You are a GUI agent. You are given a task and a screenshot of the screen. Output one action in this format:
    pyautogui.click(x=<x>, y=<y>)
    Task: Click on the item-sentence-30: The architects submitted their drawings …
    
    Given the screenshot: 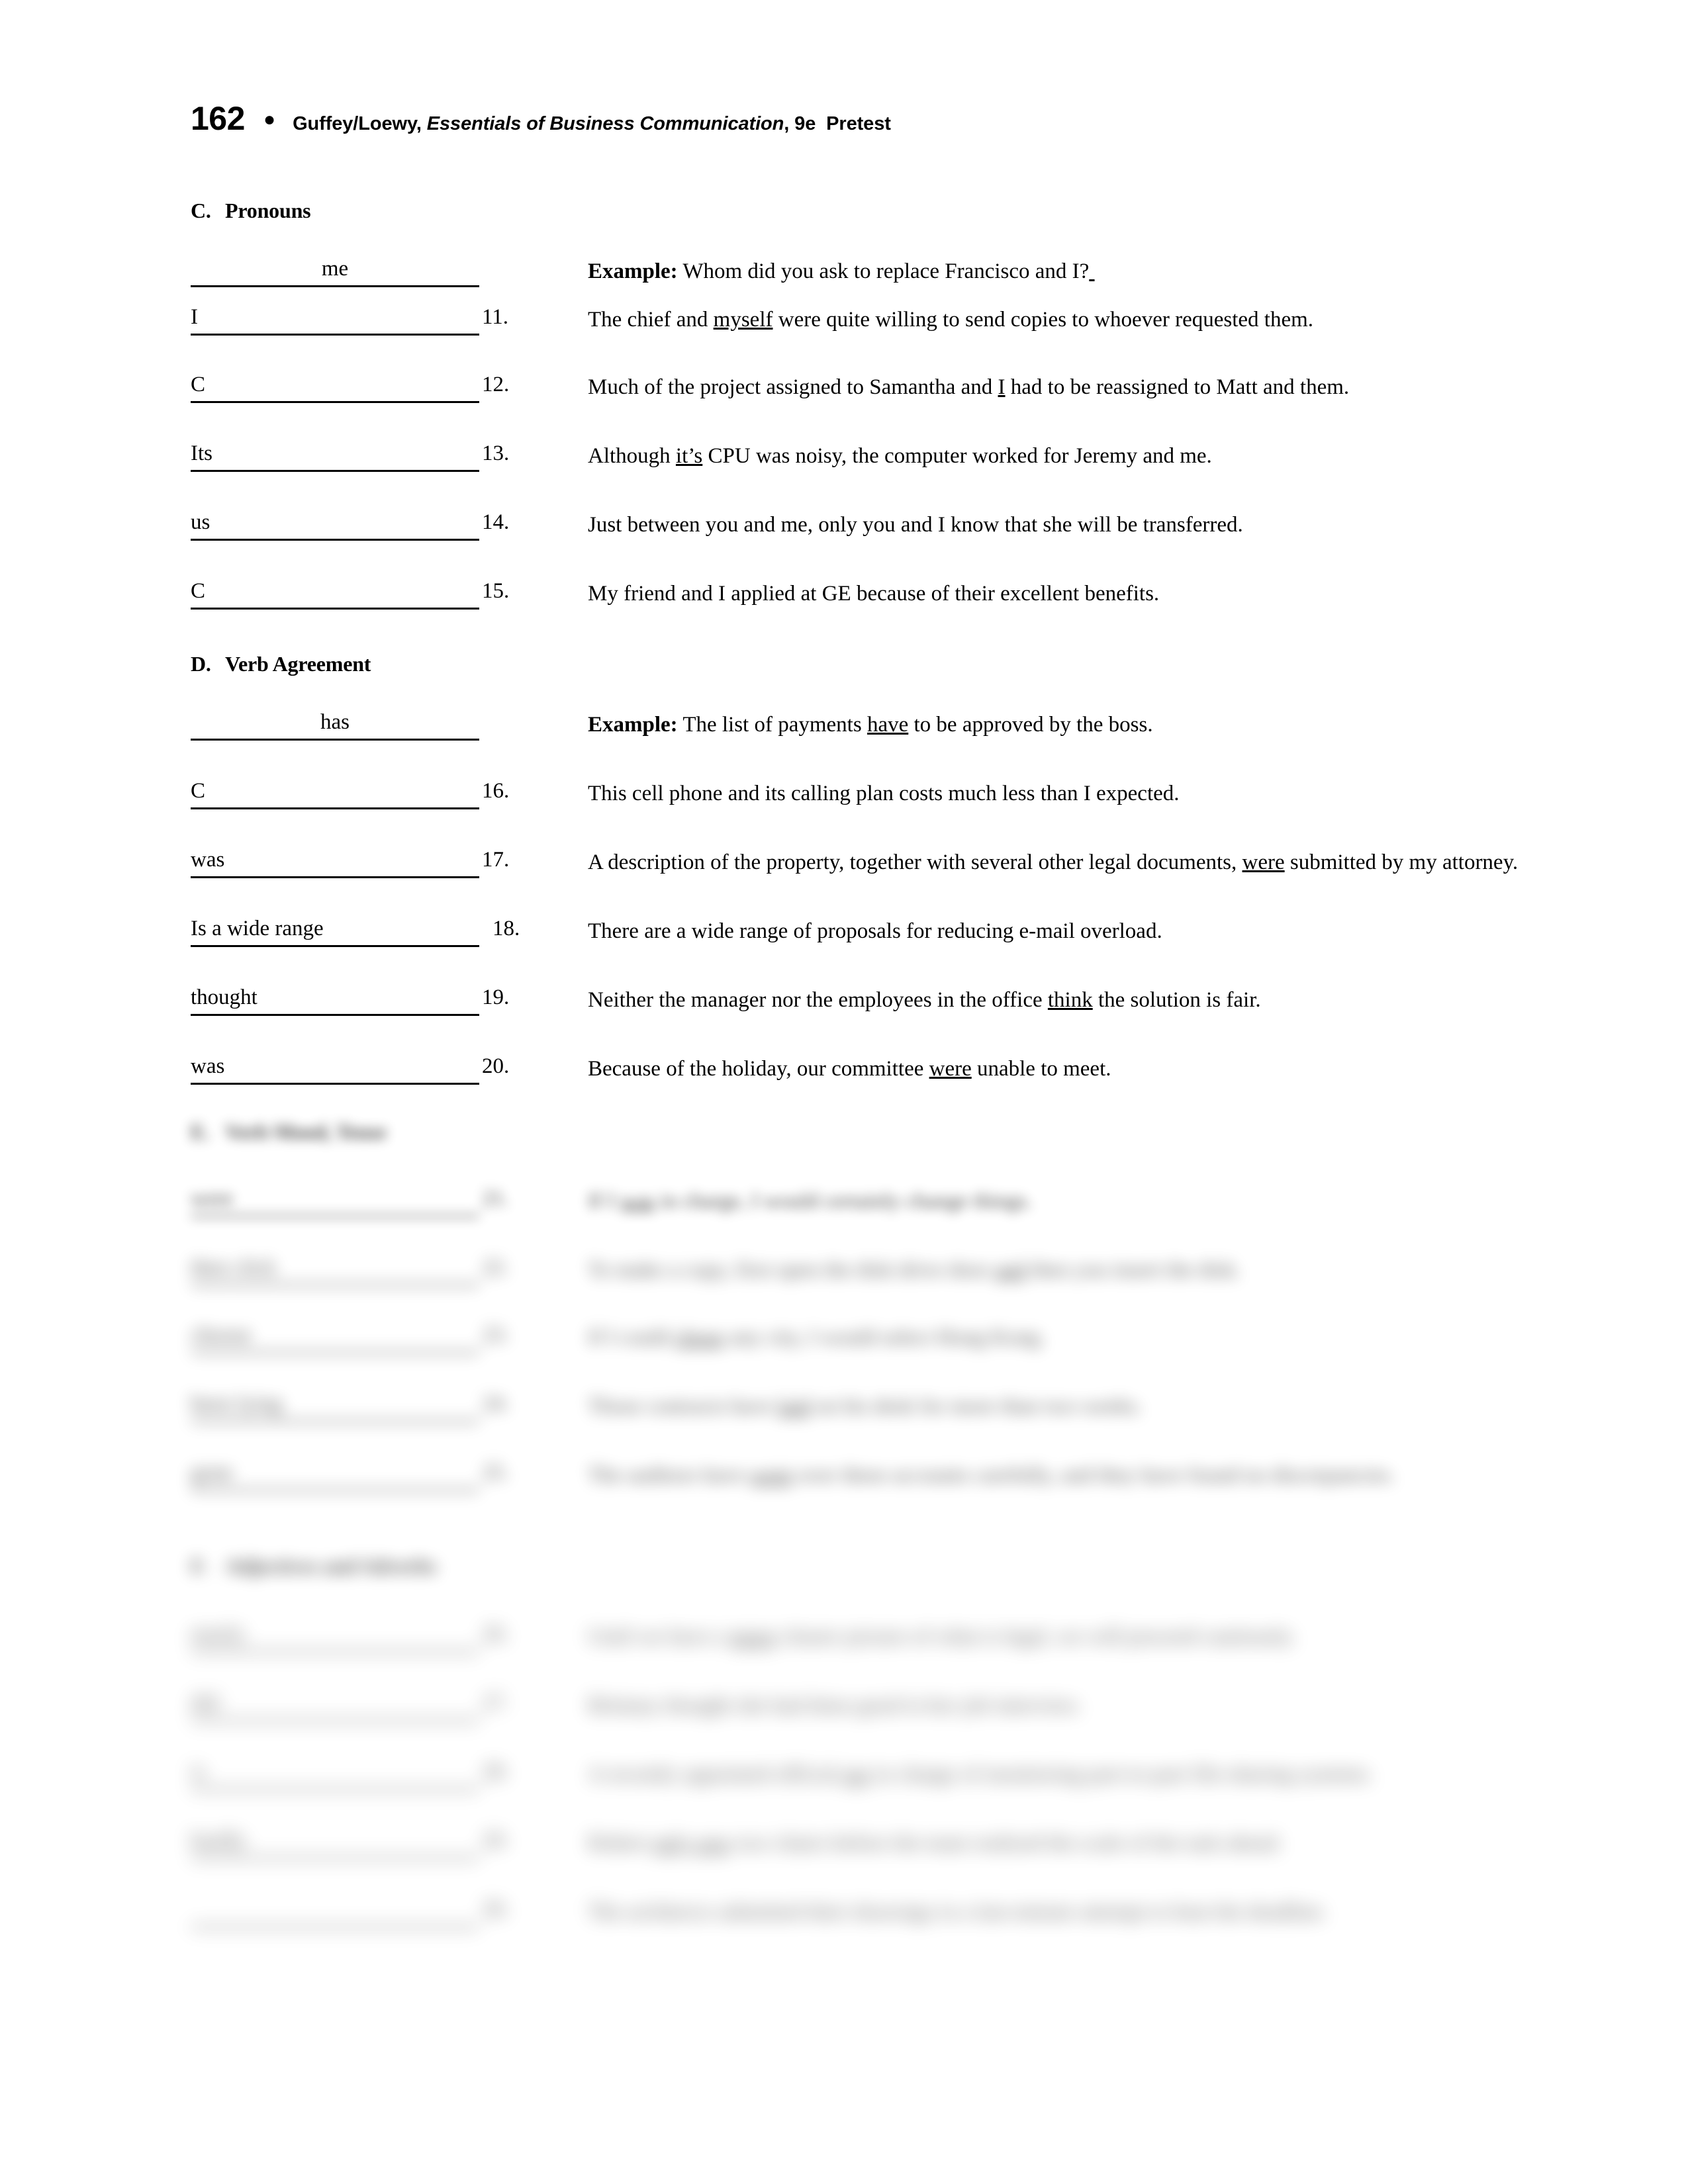 What is the action you would take?
    pyautogui.click(x=958, y=1912)
    